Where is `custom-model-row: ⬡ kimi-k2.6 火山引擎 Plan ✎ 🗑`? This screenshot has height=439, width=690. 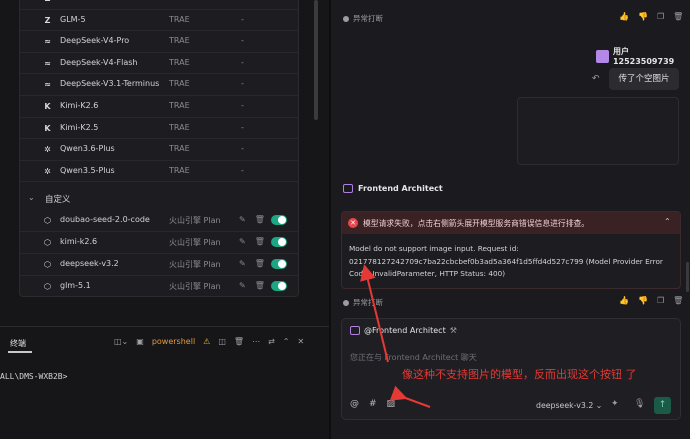
custom-model-row: ⬡ kimi-k2.6 火山引擎 Plan ✎ 🗑 is located at coordinates (159, 243).